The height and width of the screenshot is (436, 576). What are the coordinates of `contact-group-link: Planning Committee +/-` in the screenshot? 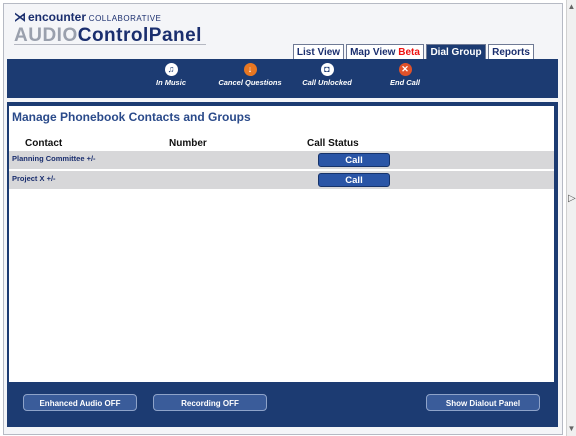 It's located at (54, 158).